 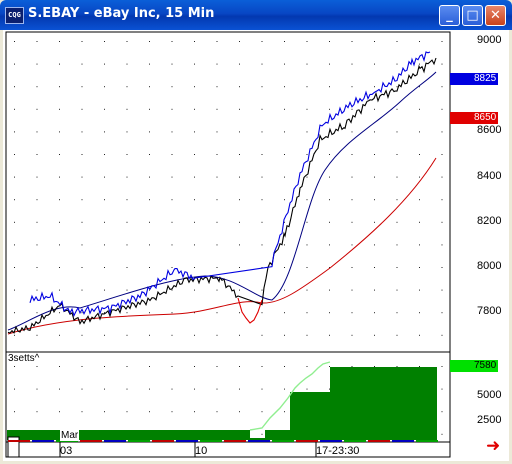 I want to click on y-tick-9000: 9000, so click(x=489, y=40).